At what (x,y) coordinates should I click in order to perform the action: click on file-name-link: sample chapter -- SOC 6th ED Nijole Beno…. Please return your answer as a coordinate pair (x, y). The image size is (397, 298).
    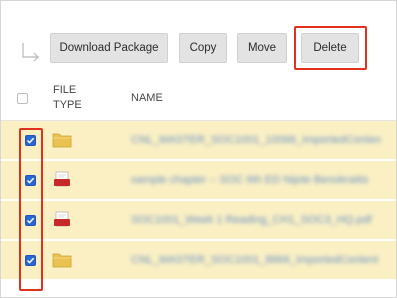
    Looking at the image, I should click on (256, 180).